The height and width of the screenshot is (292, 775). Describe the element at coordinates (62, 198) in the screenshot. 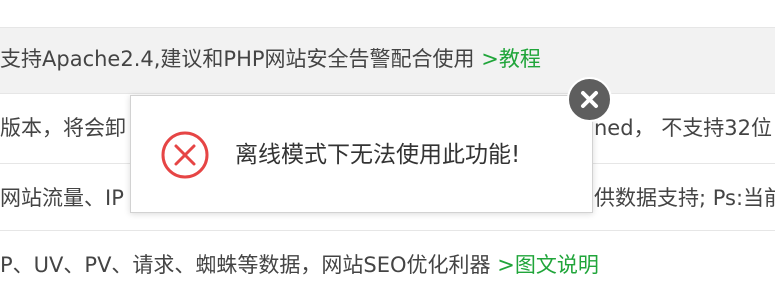

I see `plugin-description-left: 网站流量、IP` at that location.